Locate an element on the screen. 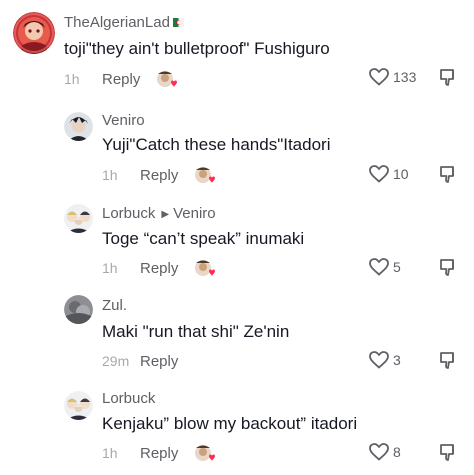  like-button: 3 is located at coordinates (385, 360).